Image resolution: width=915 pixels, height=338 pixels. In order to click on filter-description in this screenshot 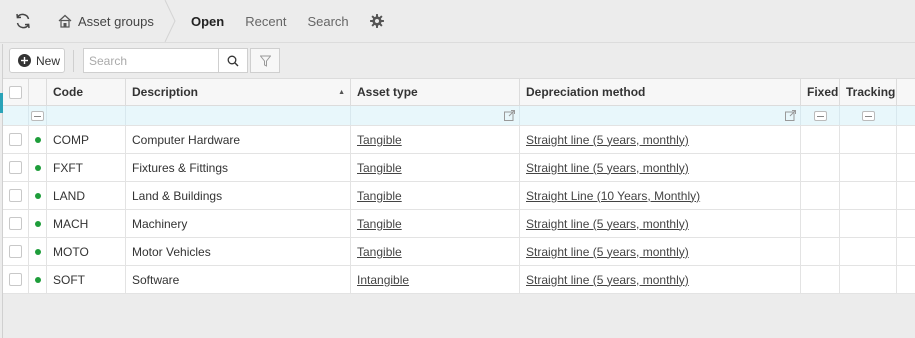, I will do `click(238, 115)`.